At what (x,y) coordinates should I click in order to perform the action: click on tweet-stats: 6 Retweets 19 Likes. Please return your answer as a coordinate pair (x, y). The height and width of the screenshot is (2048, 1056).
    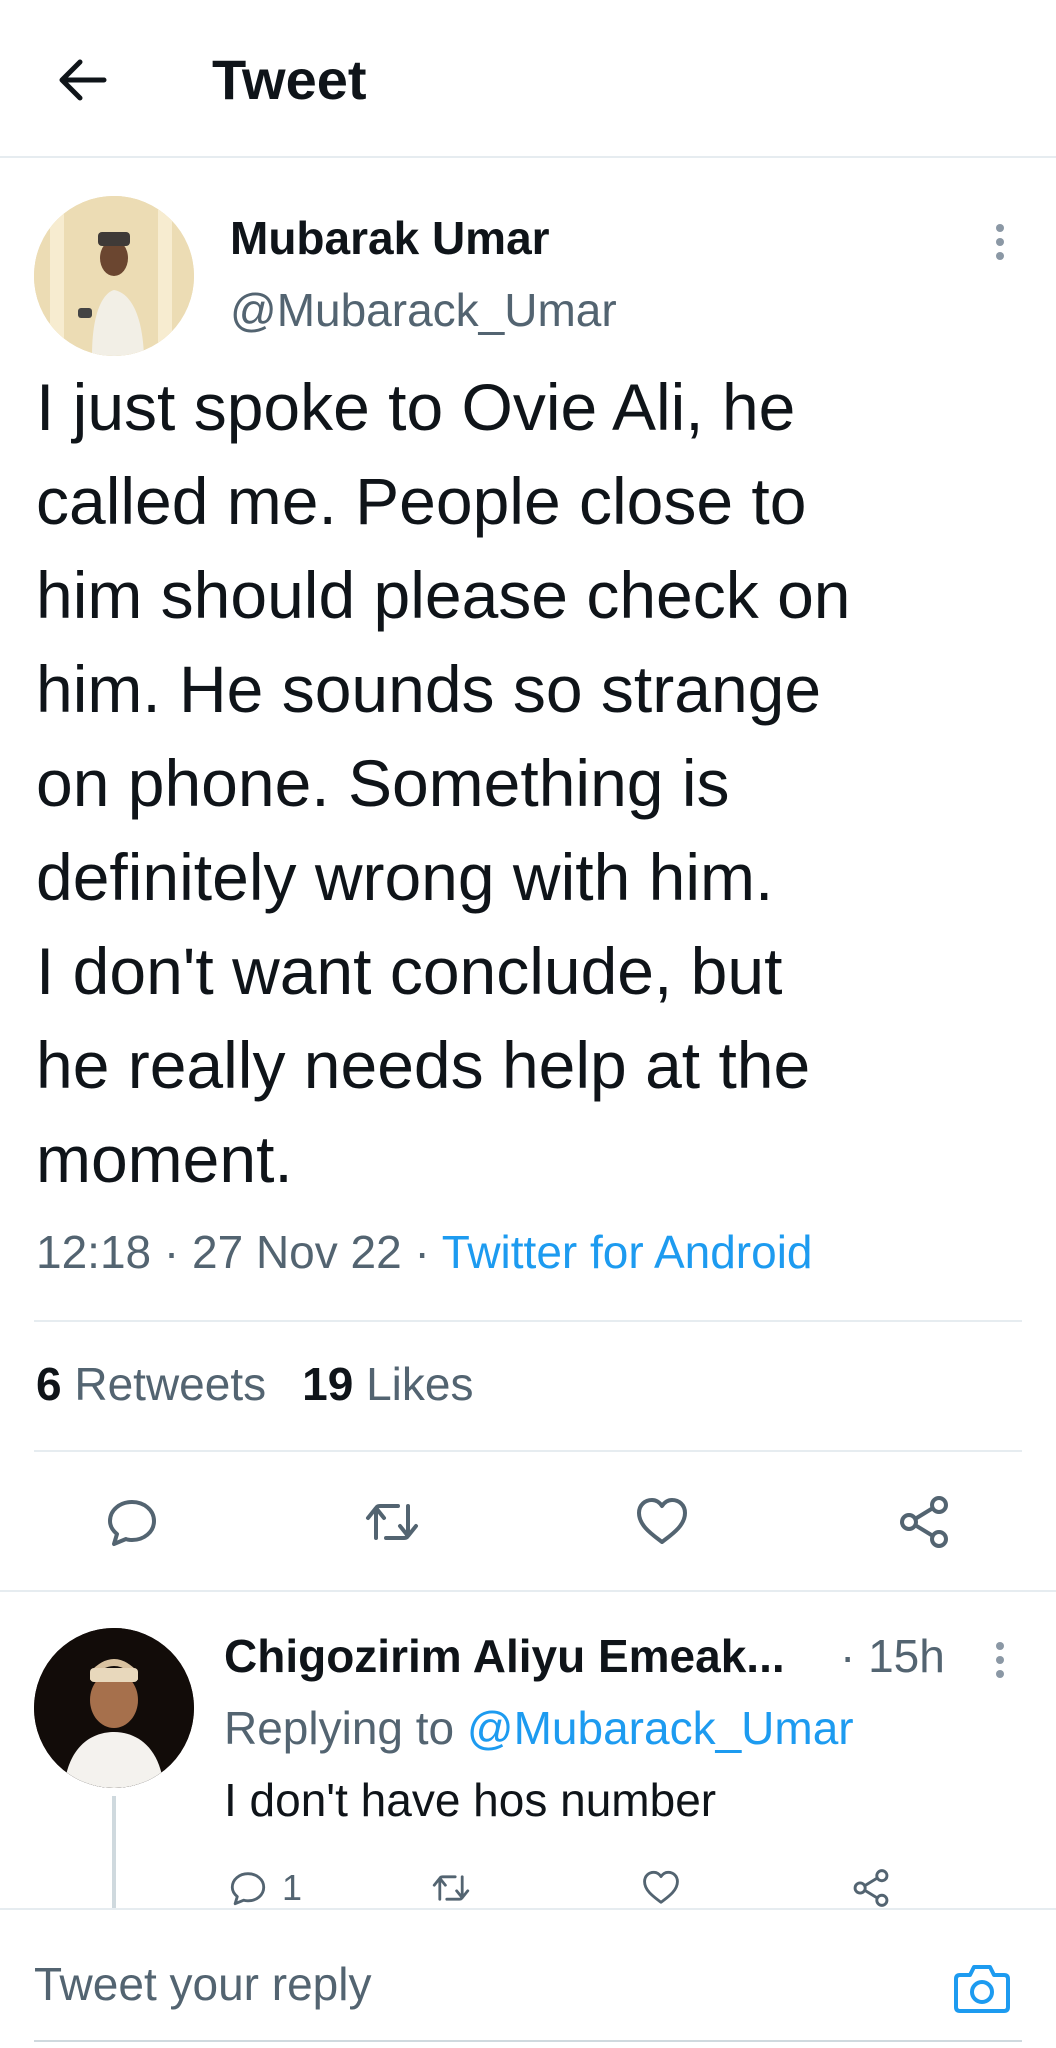
    Looking at the image, I should click on (254, 1384).